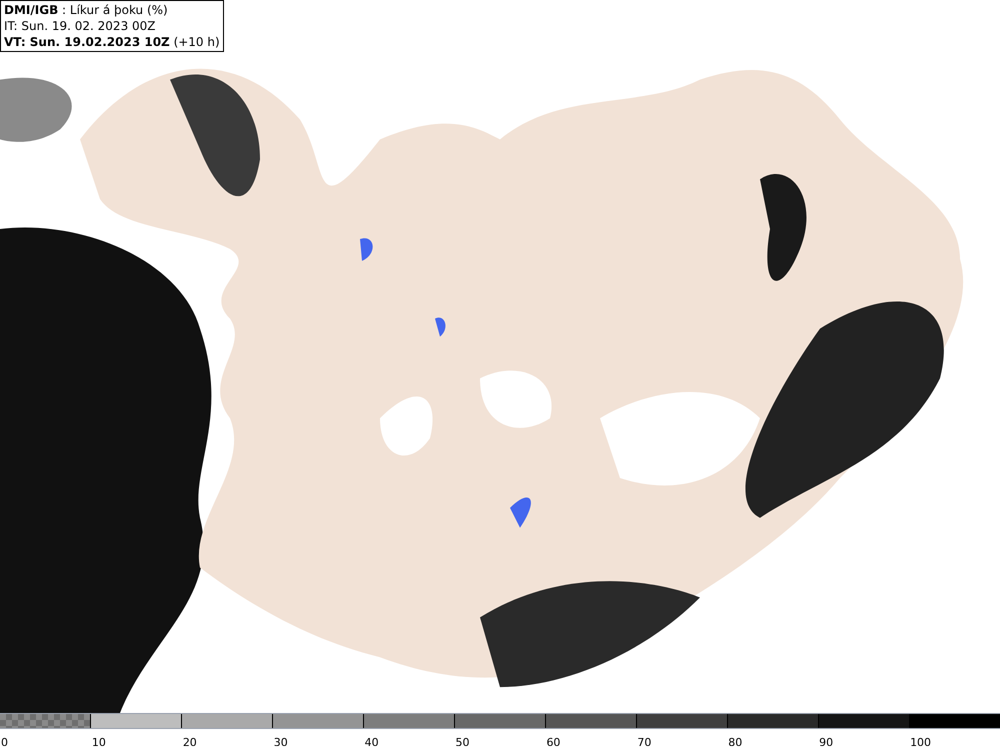 Image resolution: width=1000 pixels, height=750 pixels. Describe the element at coordinates (826, 740) in the screenshot. I see `legend-label: 90` at that location.